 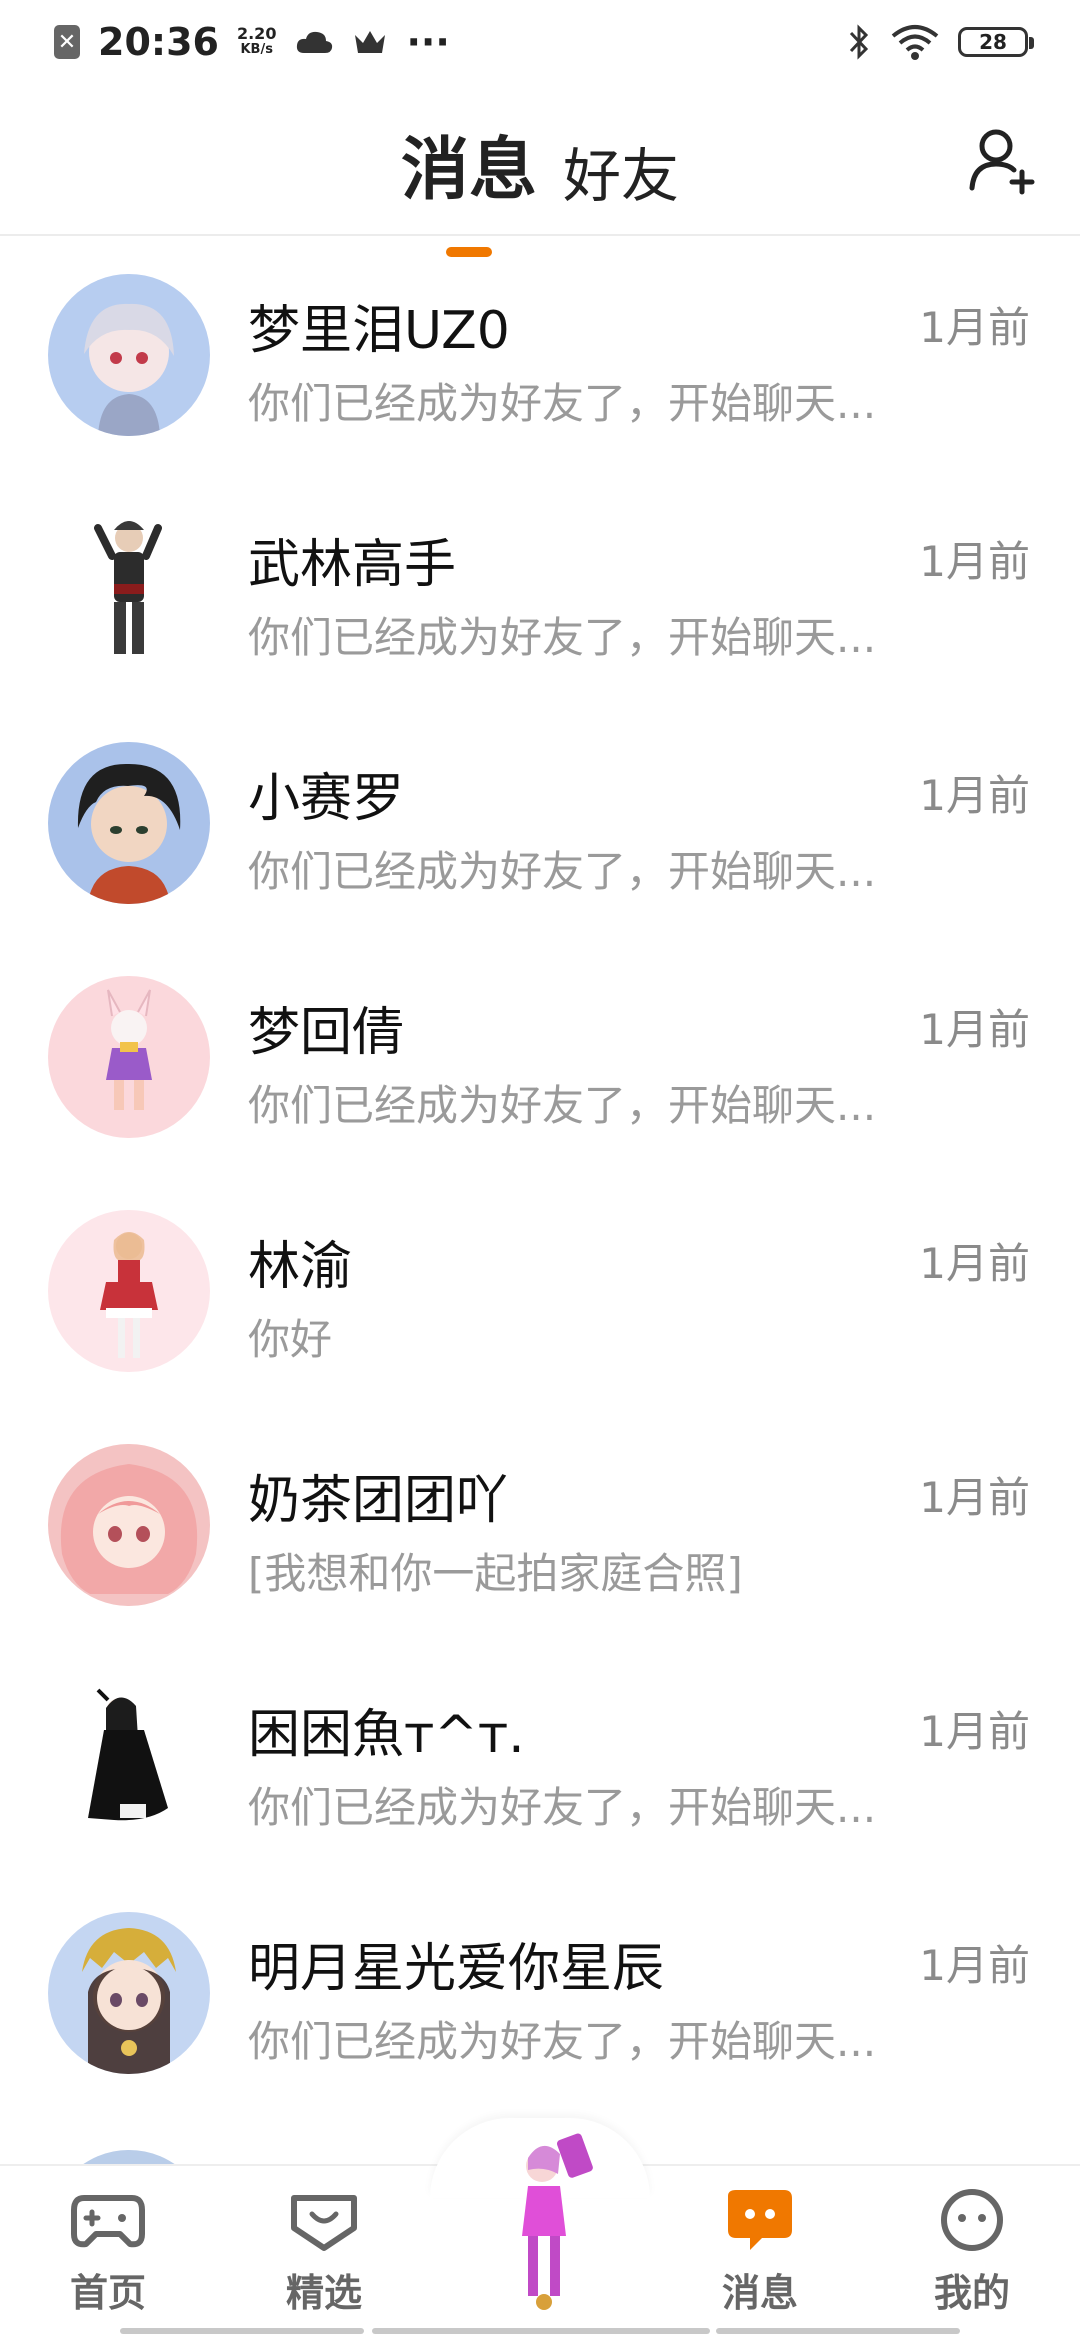 I want to click on contact-name: 困困魚ᴛ^ᴛ., so click(x=386, y=1735).